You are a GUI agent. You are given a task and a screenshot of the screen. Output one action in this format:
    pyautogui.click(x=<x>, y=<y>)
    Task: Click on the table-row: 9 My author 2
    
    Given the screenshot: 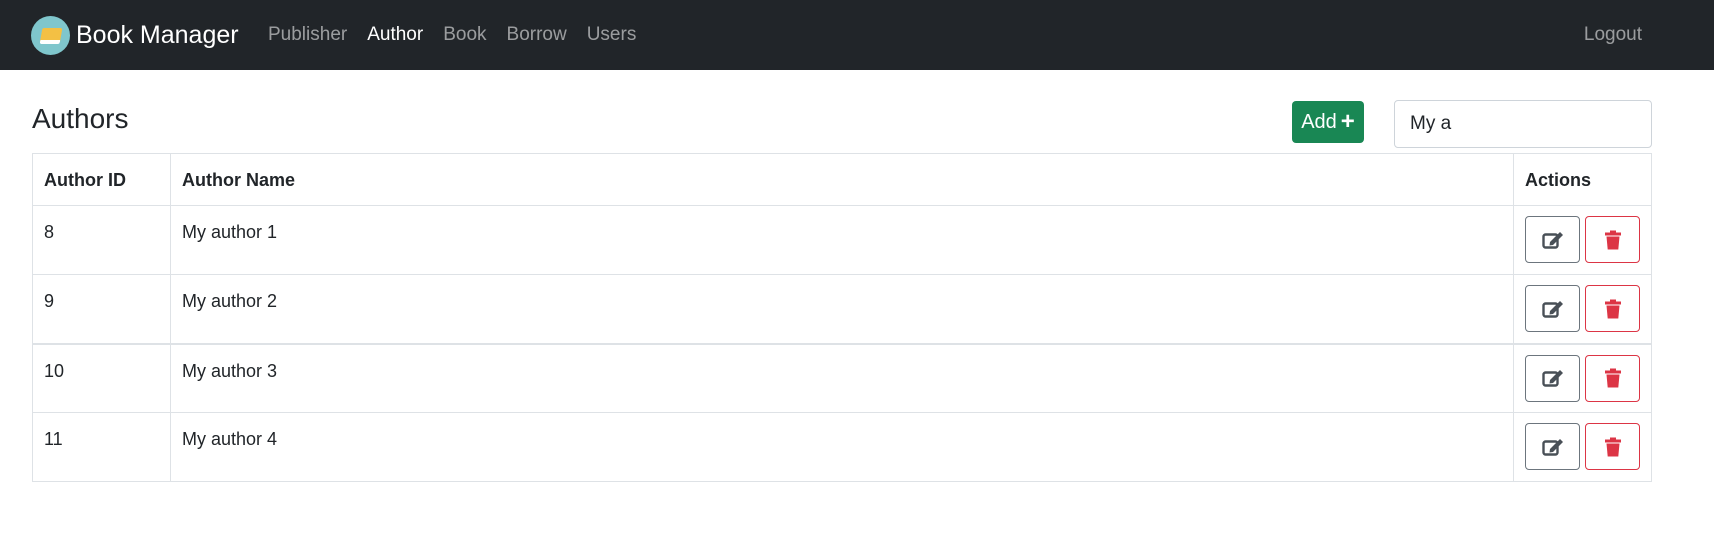 What is the action you would take?
    pyautogui.click(x=842, y=309)
    